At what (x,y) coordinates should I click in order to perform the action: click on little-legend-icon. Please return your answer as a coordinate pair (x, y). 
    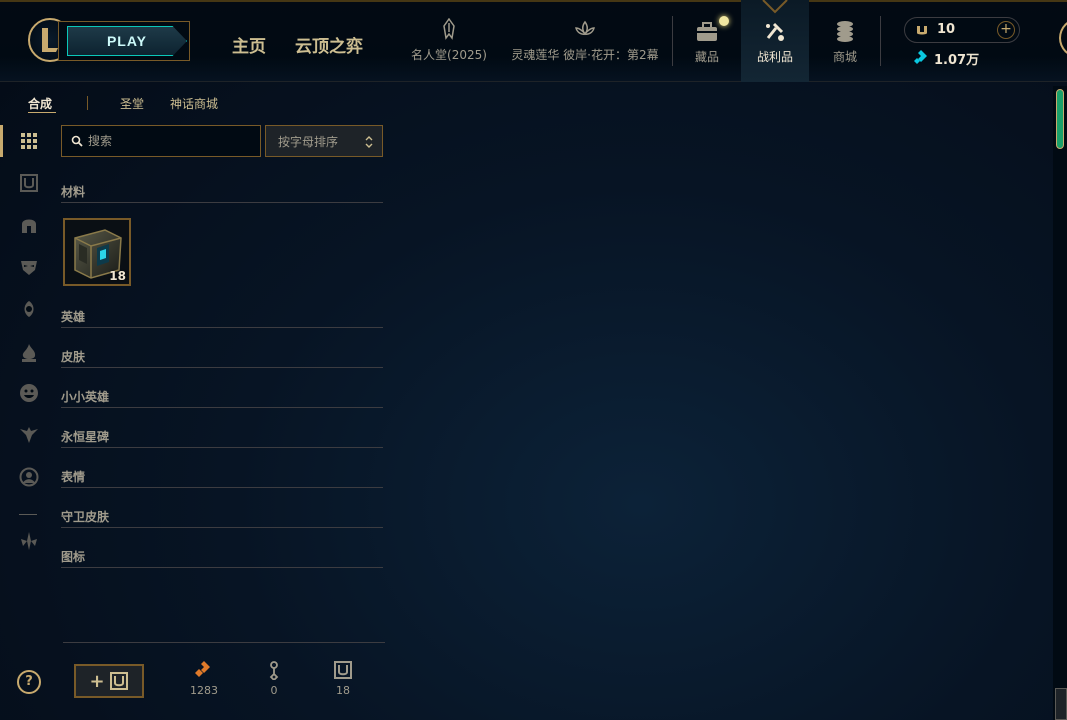
    Looking at the image, I should click on (29, 309).